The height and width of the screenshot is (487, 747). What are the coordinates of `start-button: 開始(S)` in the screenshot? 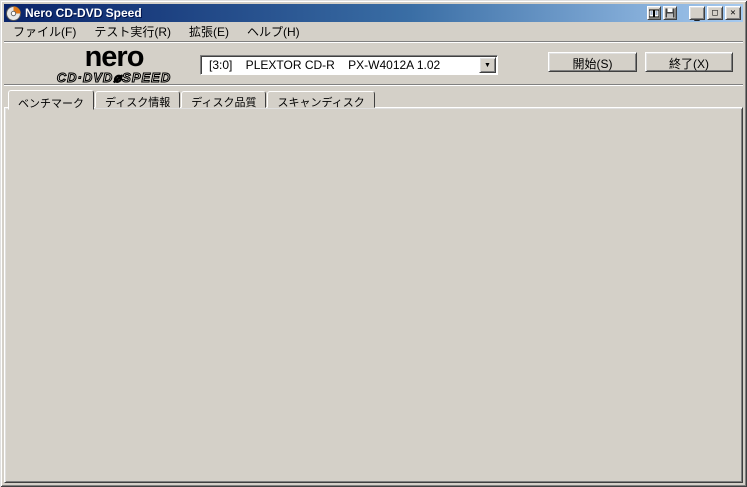 It's located at (592, 62).